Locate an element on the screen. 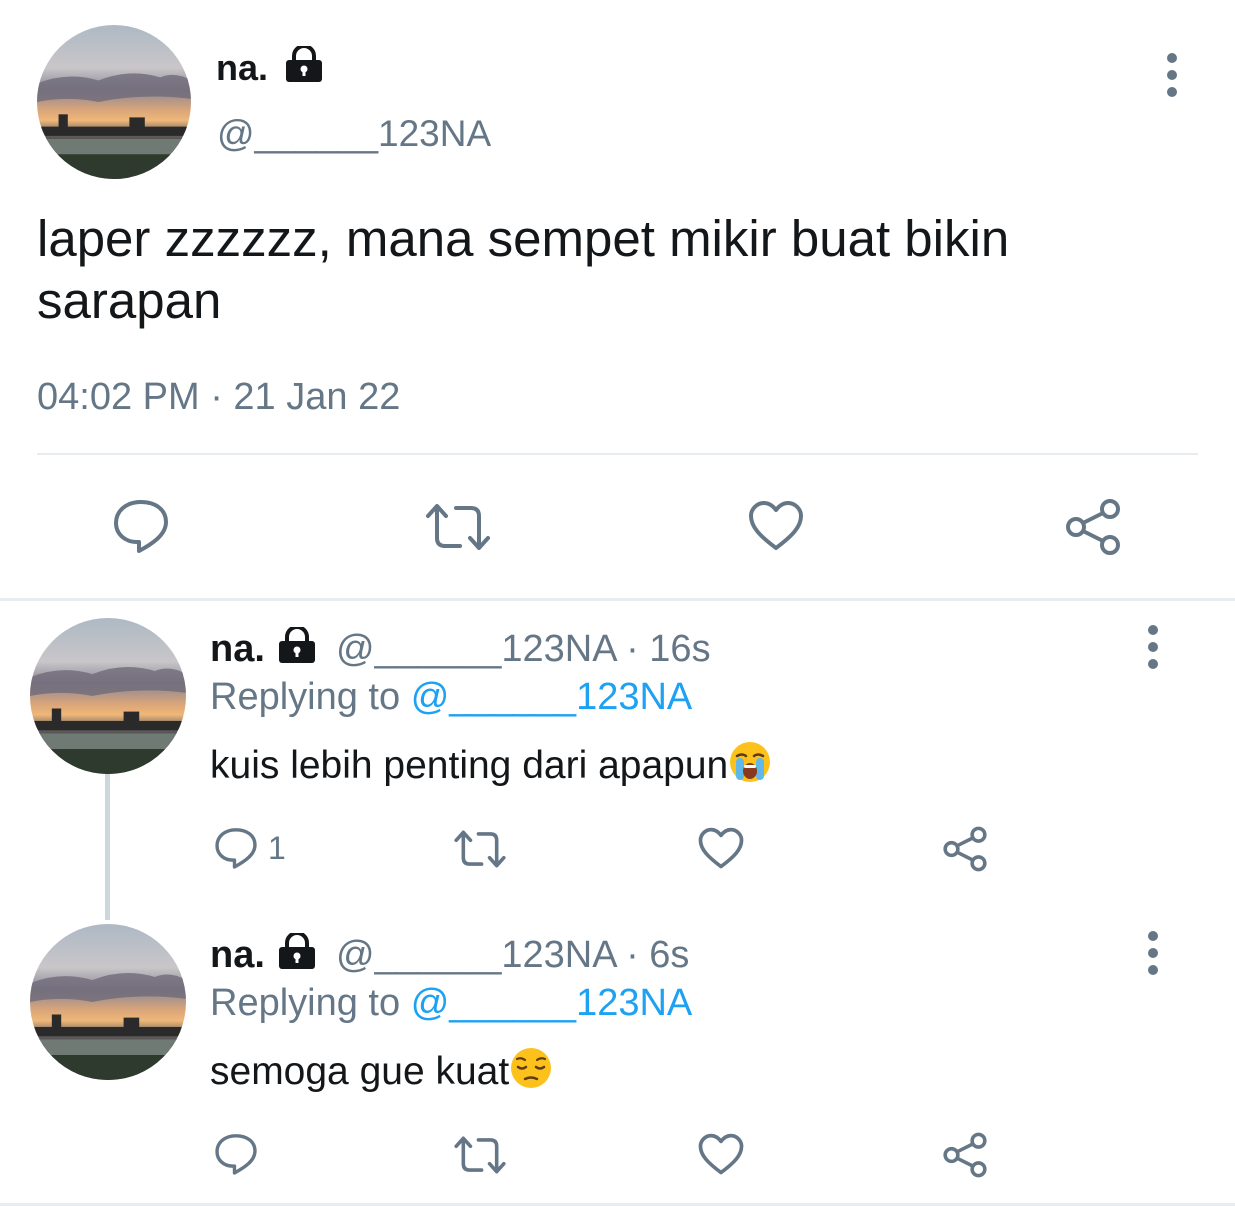  reply-count: 1 is located at coordinates (277, 847).